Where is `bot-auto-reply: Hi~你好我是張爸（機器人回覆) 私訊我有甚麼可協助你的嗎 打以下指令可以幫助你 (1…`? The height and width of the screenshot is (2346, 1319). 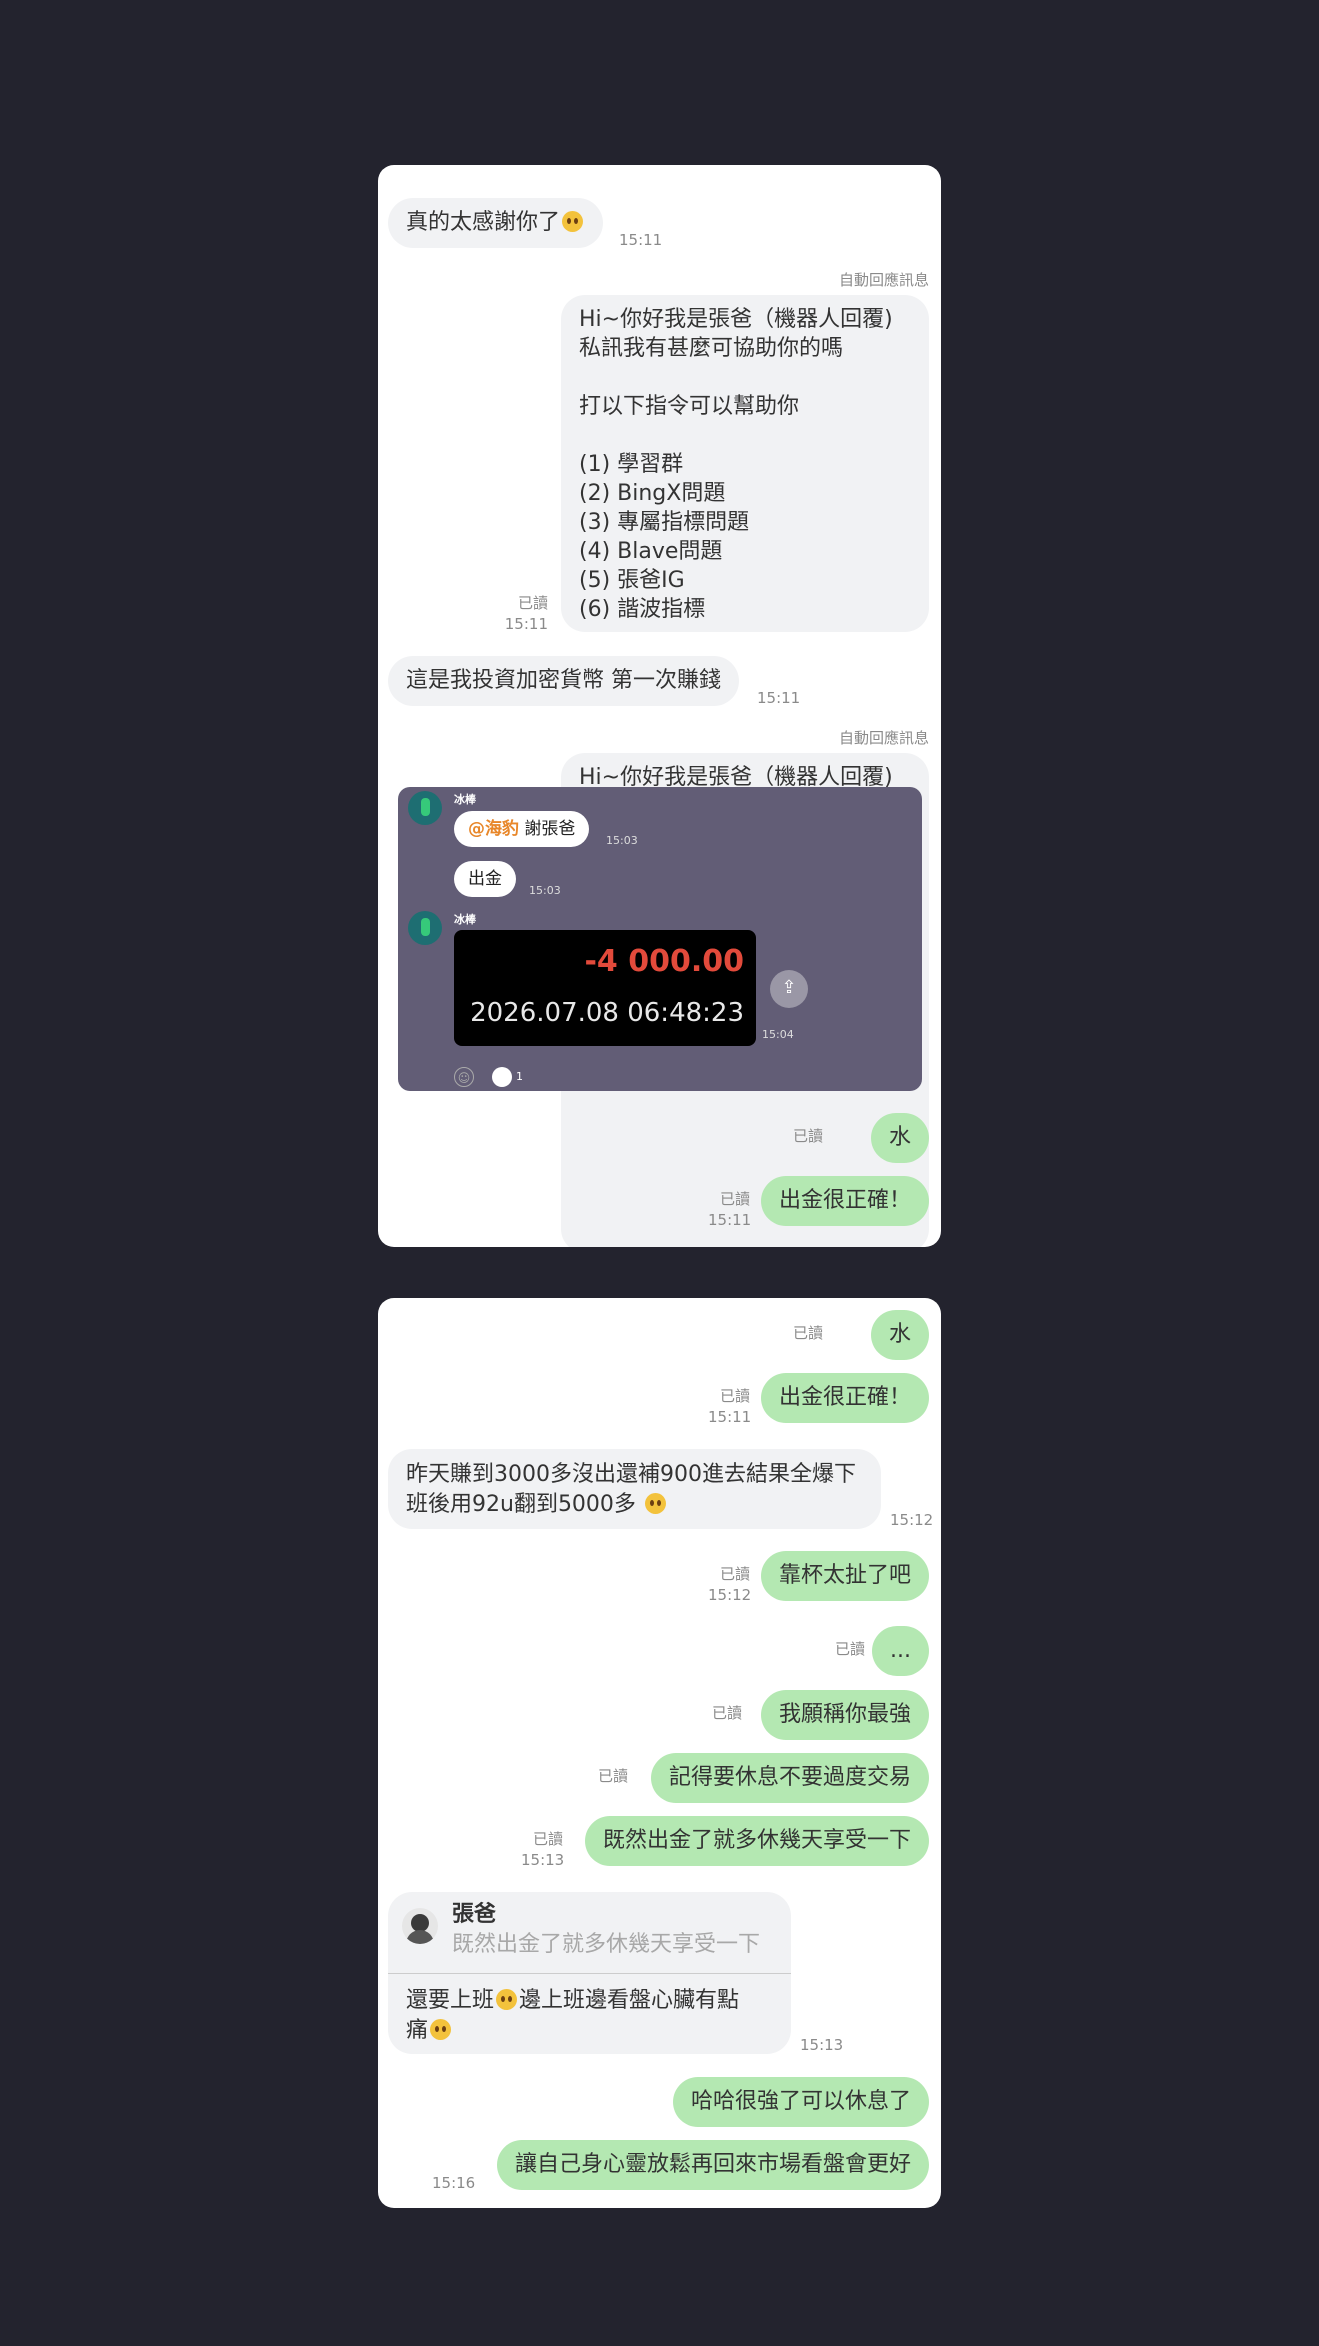 bot-auto-reply: Hi~你好我是張爸（機器人回覆) 私訊我有甚麼可協助你的嗎 打以下指令可以幫助你 (1… is located at coordinates (745, 463).